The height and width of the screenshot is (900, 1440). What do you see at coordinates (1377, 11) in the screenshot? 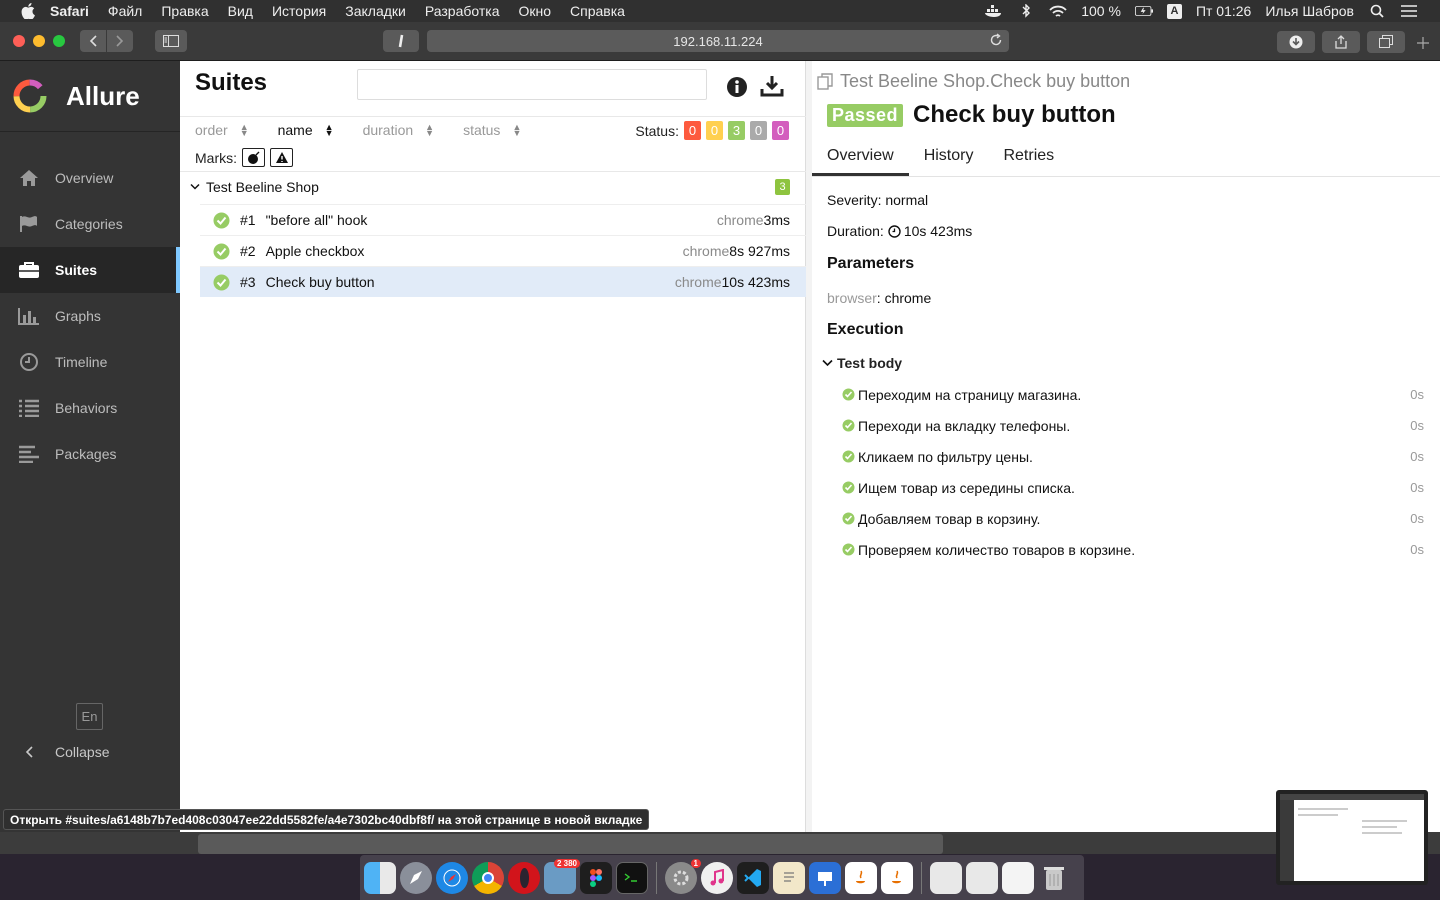
I see `spotlight-search-icon` at bounding box center [1377, 11].